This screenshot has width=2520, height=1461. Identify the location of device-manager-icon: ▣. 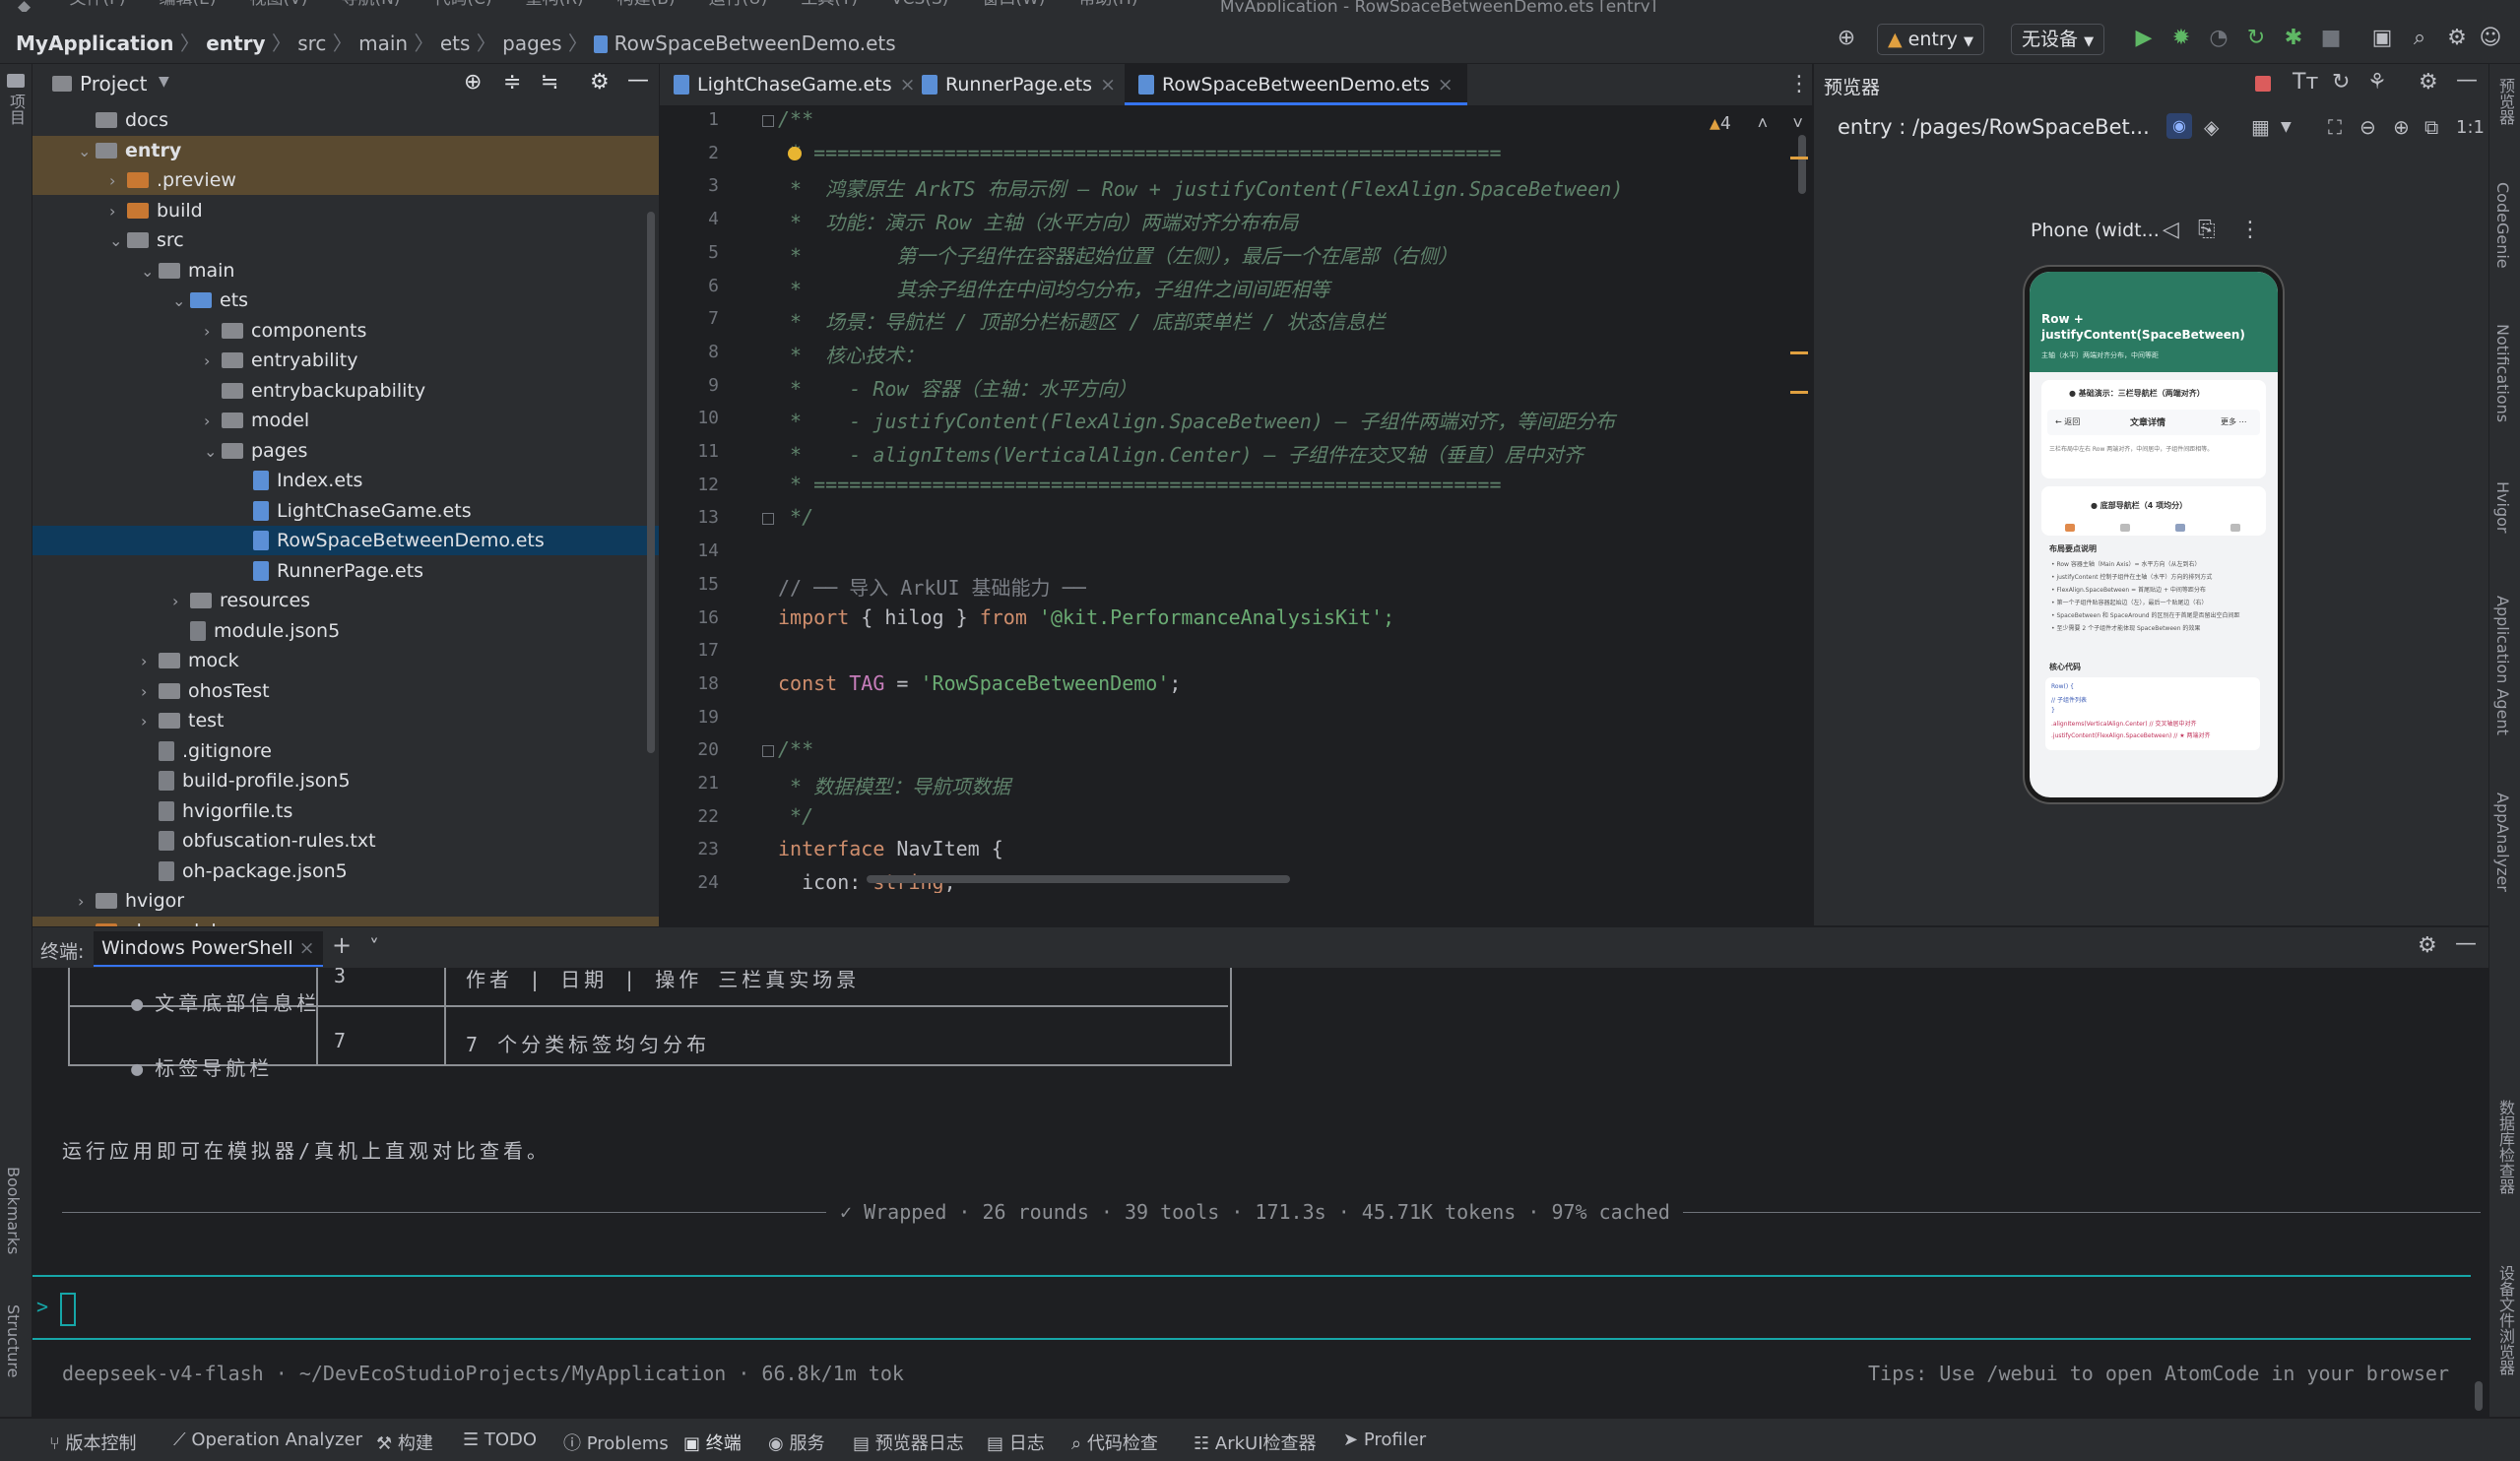
(2382, 38).